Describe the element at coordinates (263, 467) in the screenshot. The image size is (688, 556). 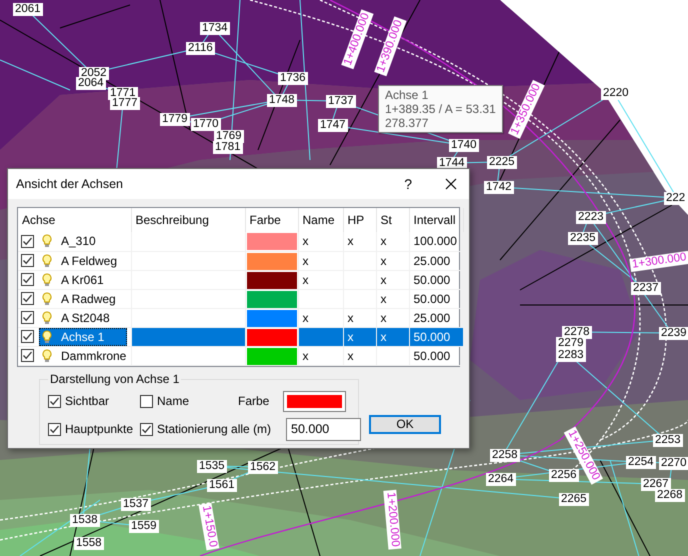
I see `point-label: 1562` at that location.